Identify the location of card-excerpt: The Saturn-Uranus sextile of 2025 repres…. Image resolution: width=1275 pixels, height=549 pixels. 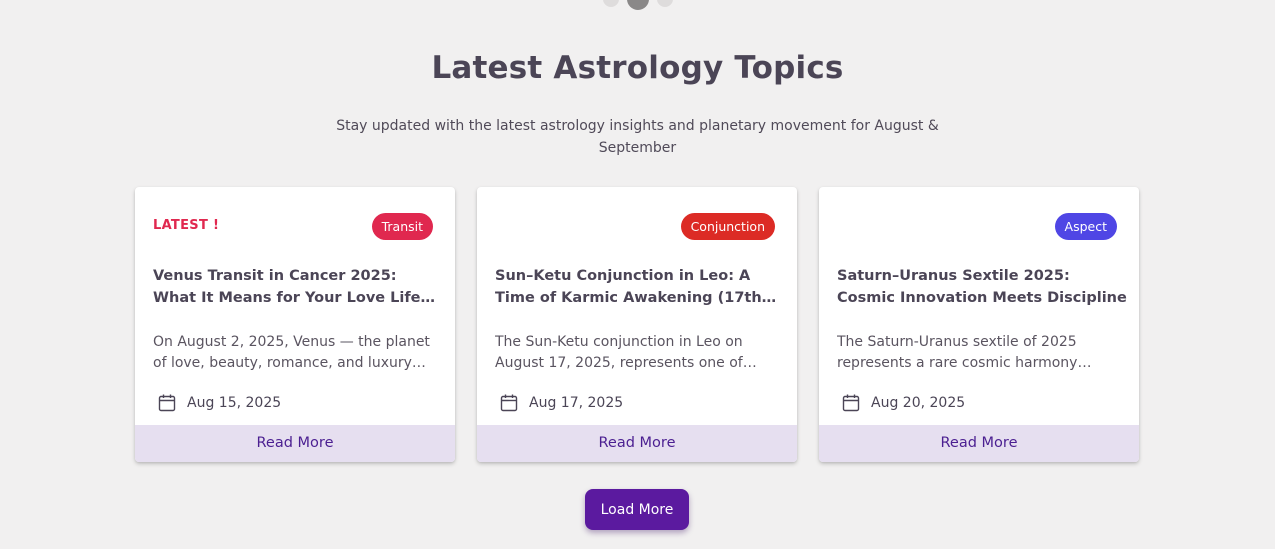
(957, 352).